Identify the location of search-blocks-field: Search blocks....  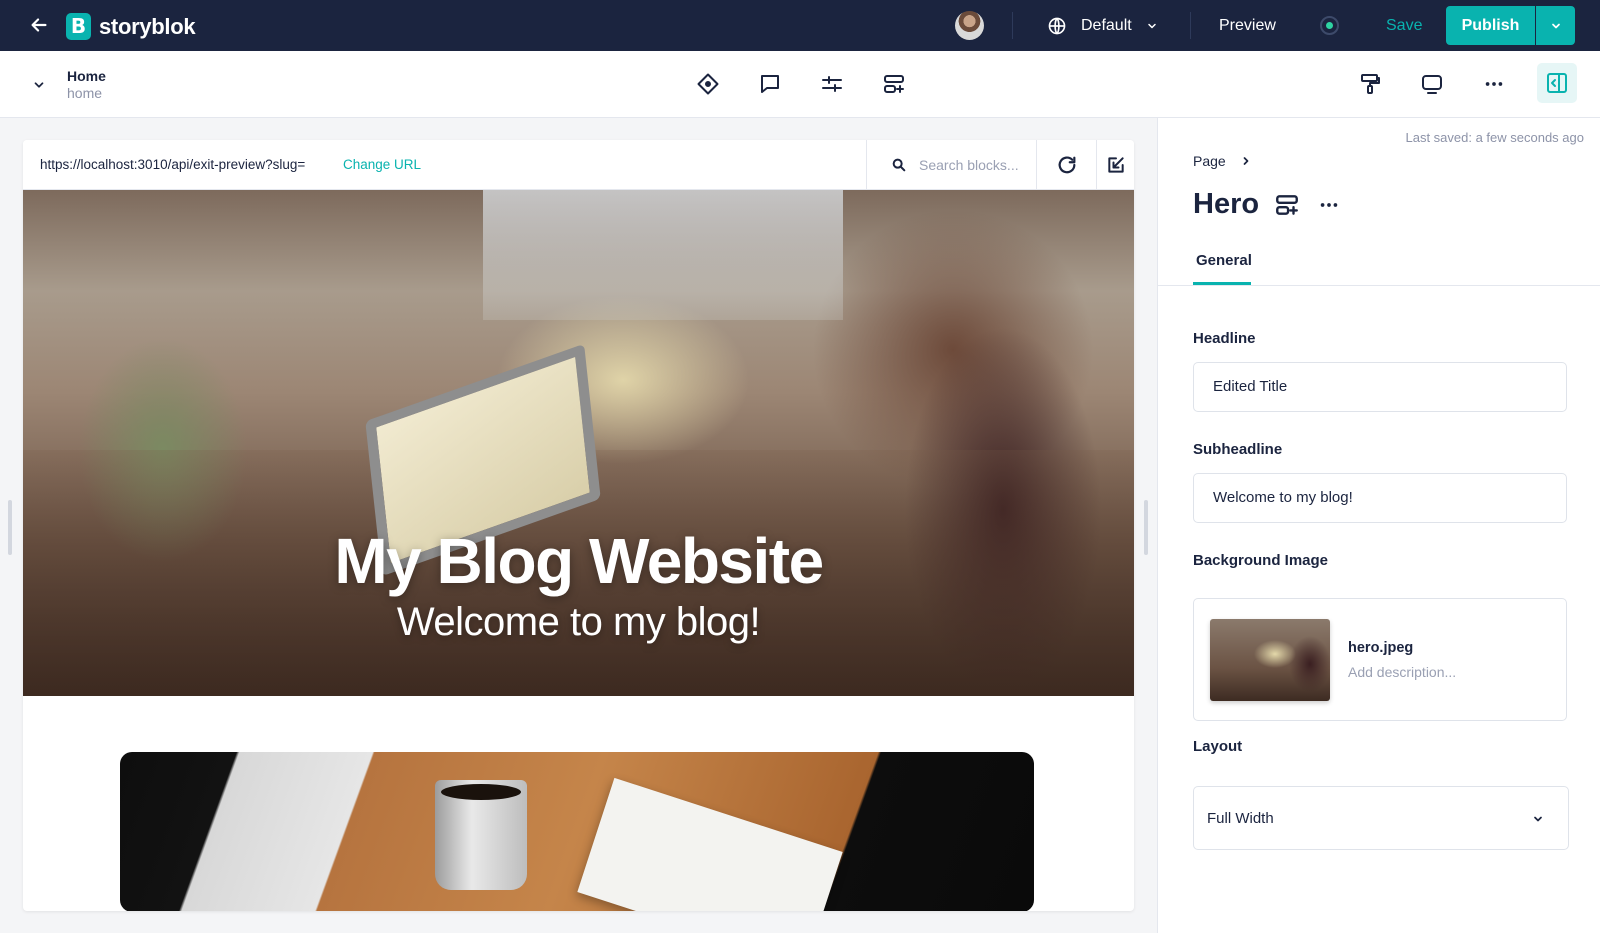
(951, 165).